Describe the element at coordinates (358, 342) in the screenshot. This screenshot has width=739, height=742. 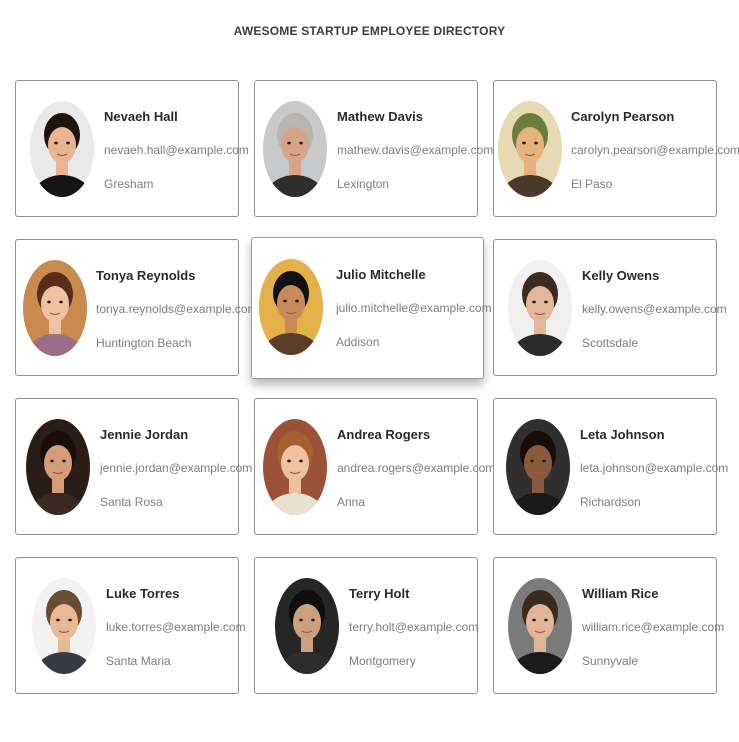
I see `employee-city: Addison` at that location.